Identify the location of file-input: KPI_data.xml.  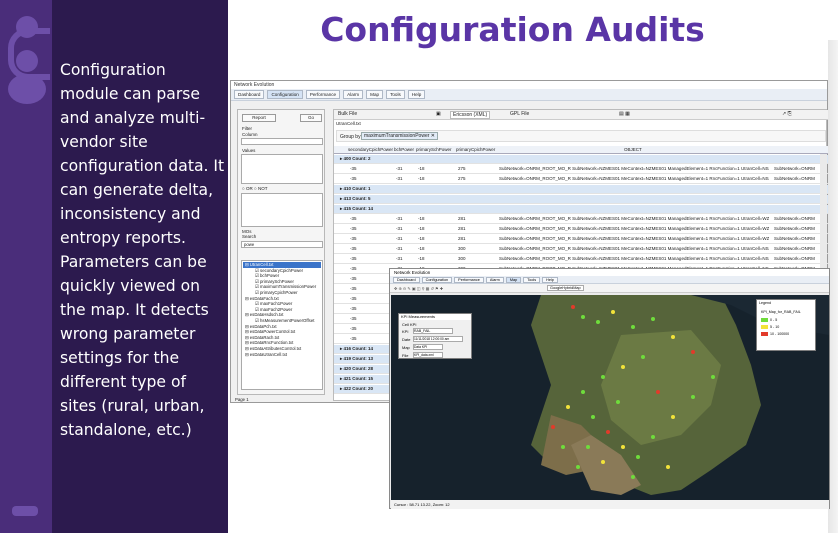
(428, 355).